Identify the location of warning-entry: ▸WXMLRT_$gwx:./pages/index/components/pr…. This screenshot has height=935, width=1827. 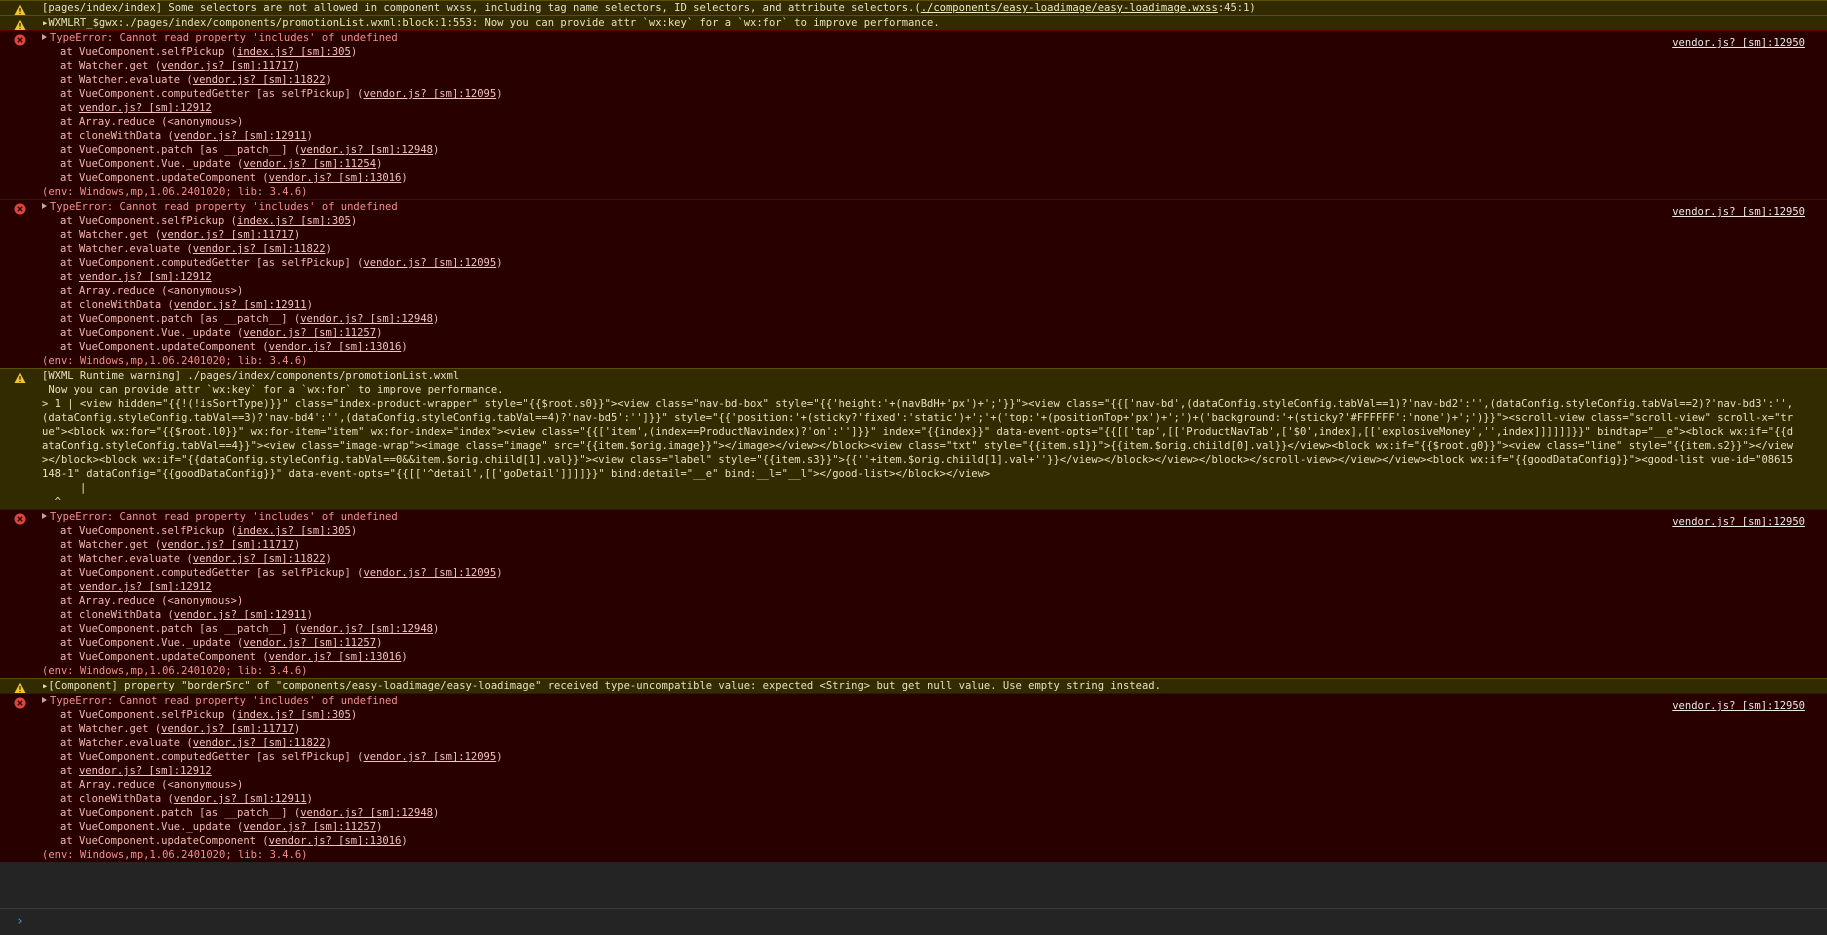
(913, 22).